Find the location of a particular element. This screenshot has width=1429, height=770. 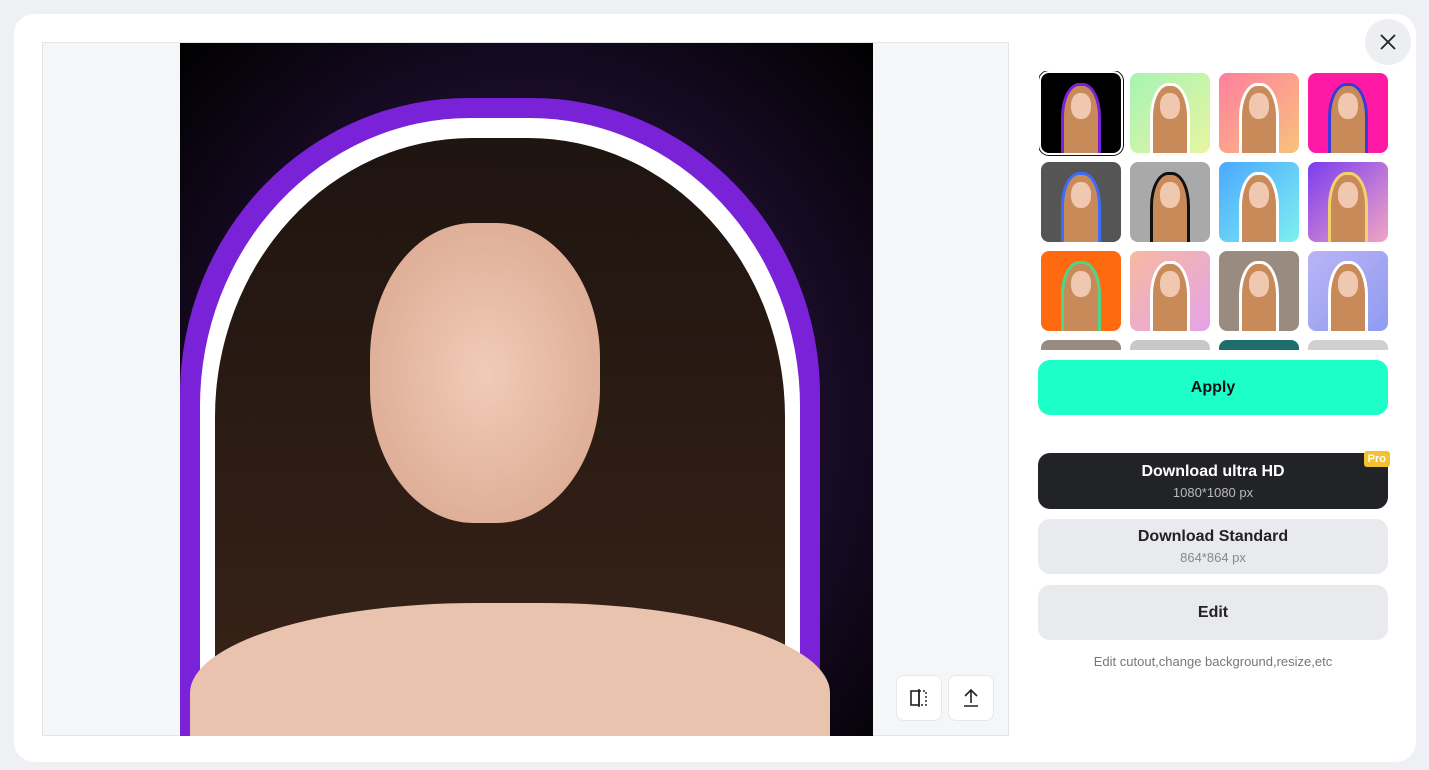

edit-button: Edit is located at coordinates (1213, 612).